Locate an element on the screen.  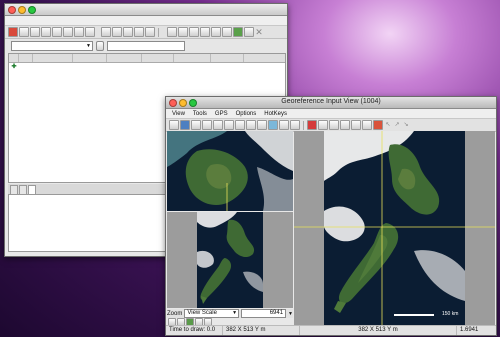
overview-map-lower is located at coordinates (230, 260).